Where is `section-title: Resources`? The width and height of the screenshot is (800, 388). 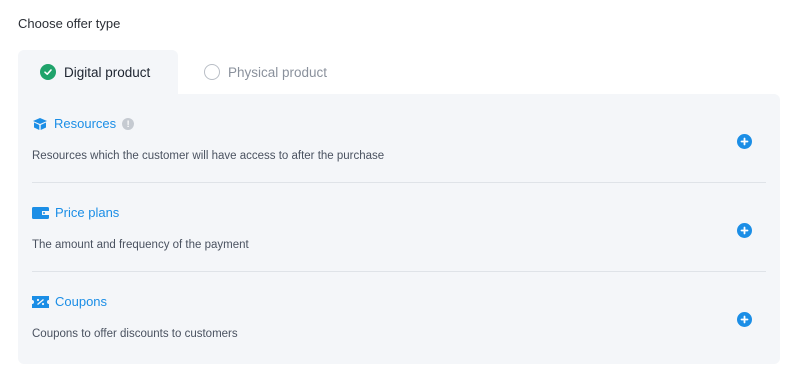 section-title: Resources is located at coordinates (85, 123).